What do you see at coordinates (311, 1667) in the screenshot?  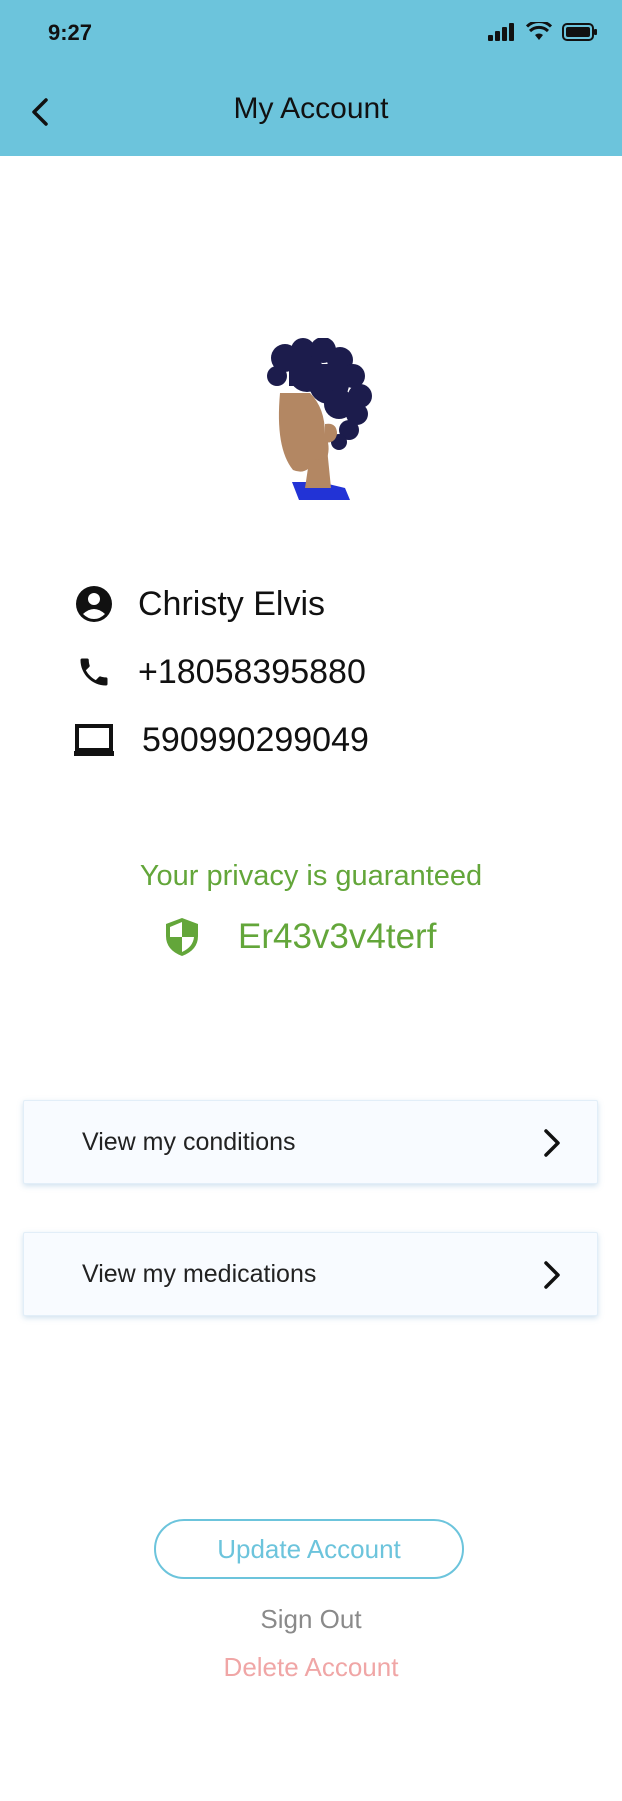 I see `delete-account-link: Delete Account` at bounding box center [311, 1667].